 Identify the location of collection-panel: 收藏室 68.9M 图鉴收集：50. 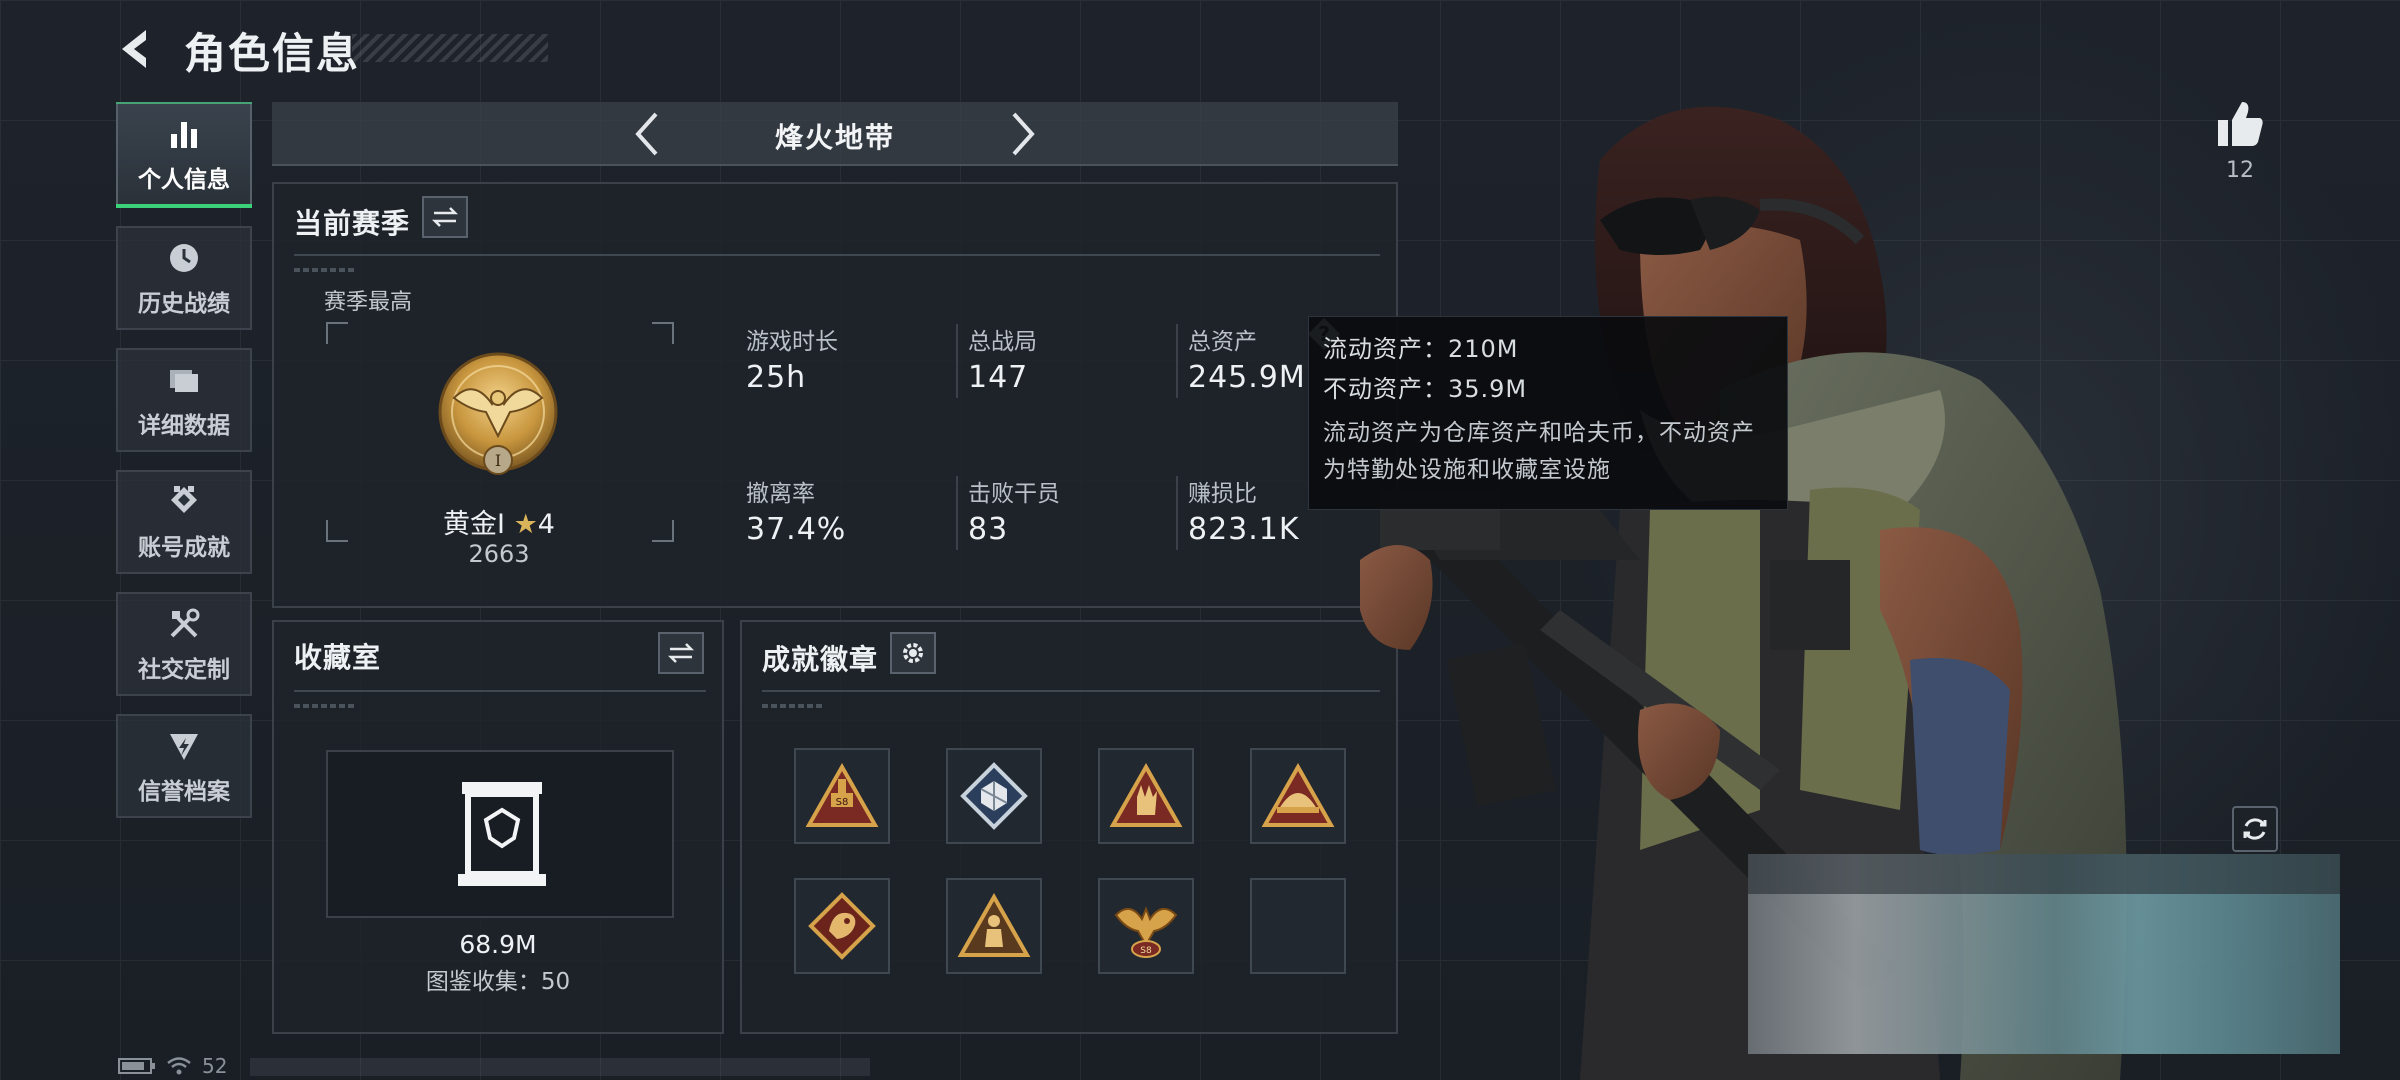
(498, 827).